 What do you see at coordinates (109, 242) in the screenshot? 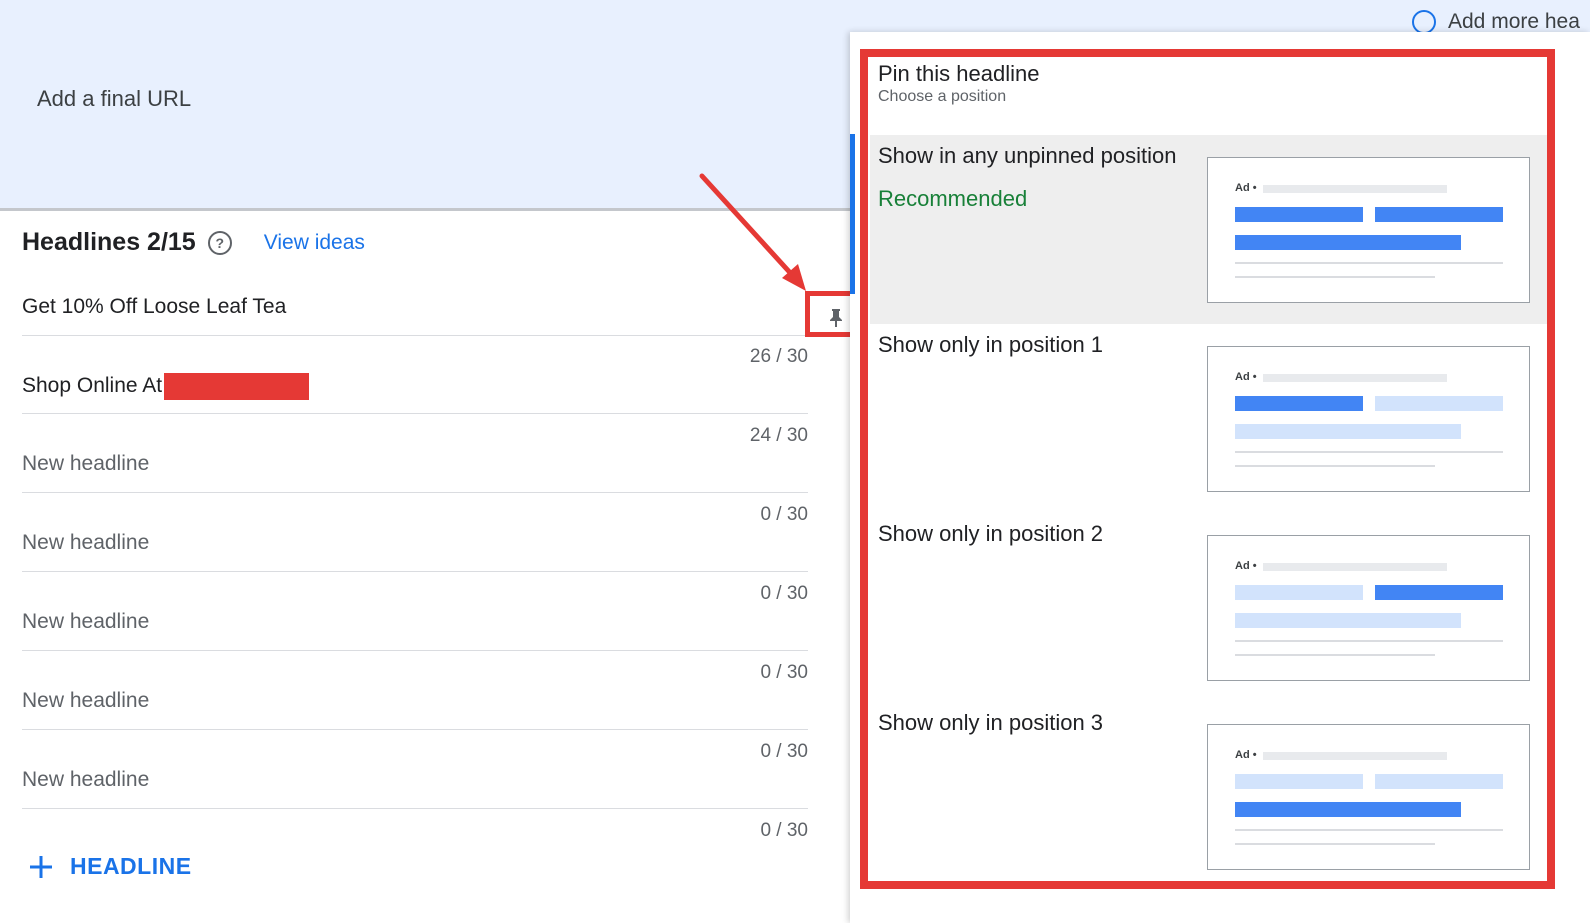
I see `headlines-title: Headlines 2/15` at bounding box center [109, 242].